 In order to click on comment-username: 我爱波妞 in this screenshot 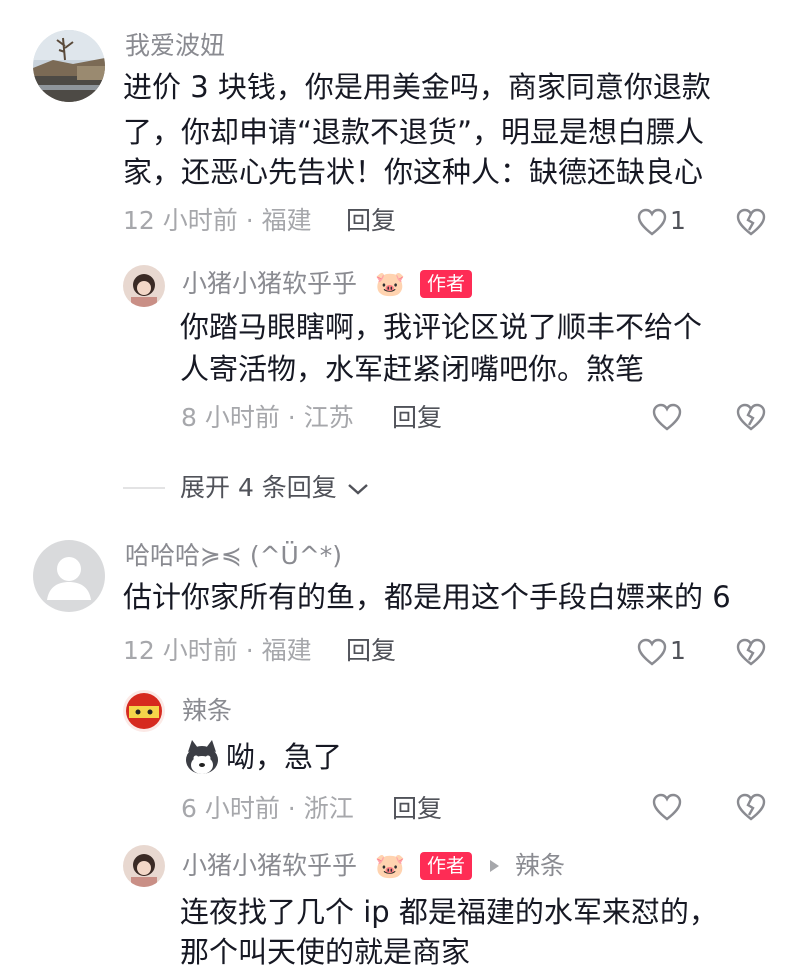, I will do `click(175, 46)`.